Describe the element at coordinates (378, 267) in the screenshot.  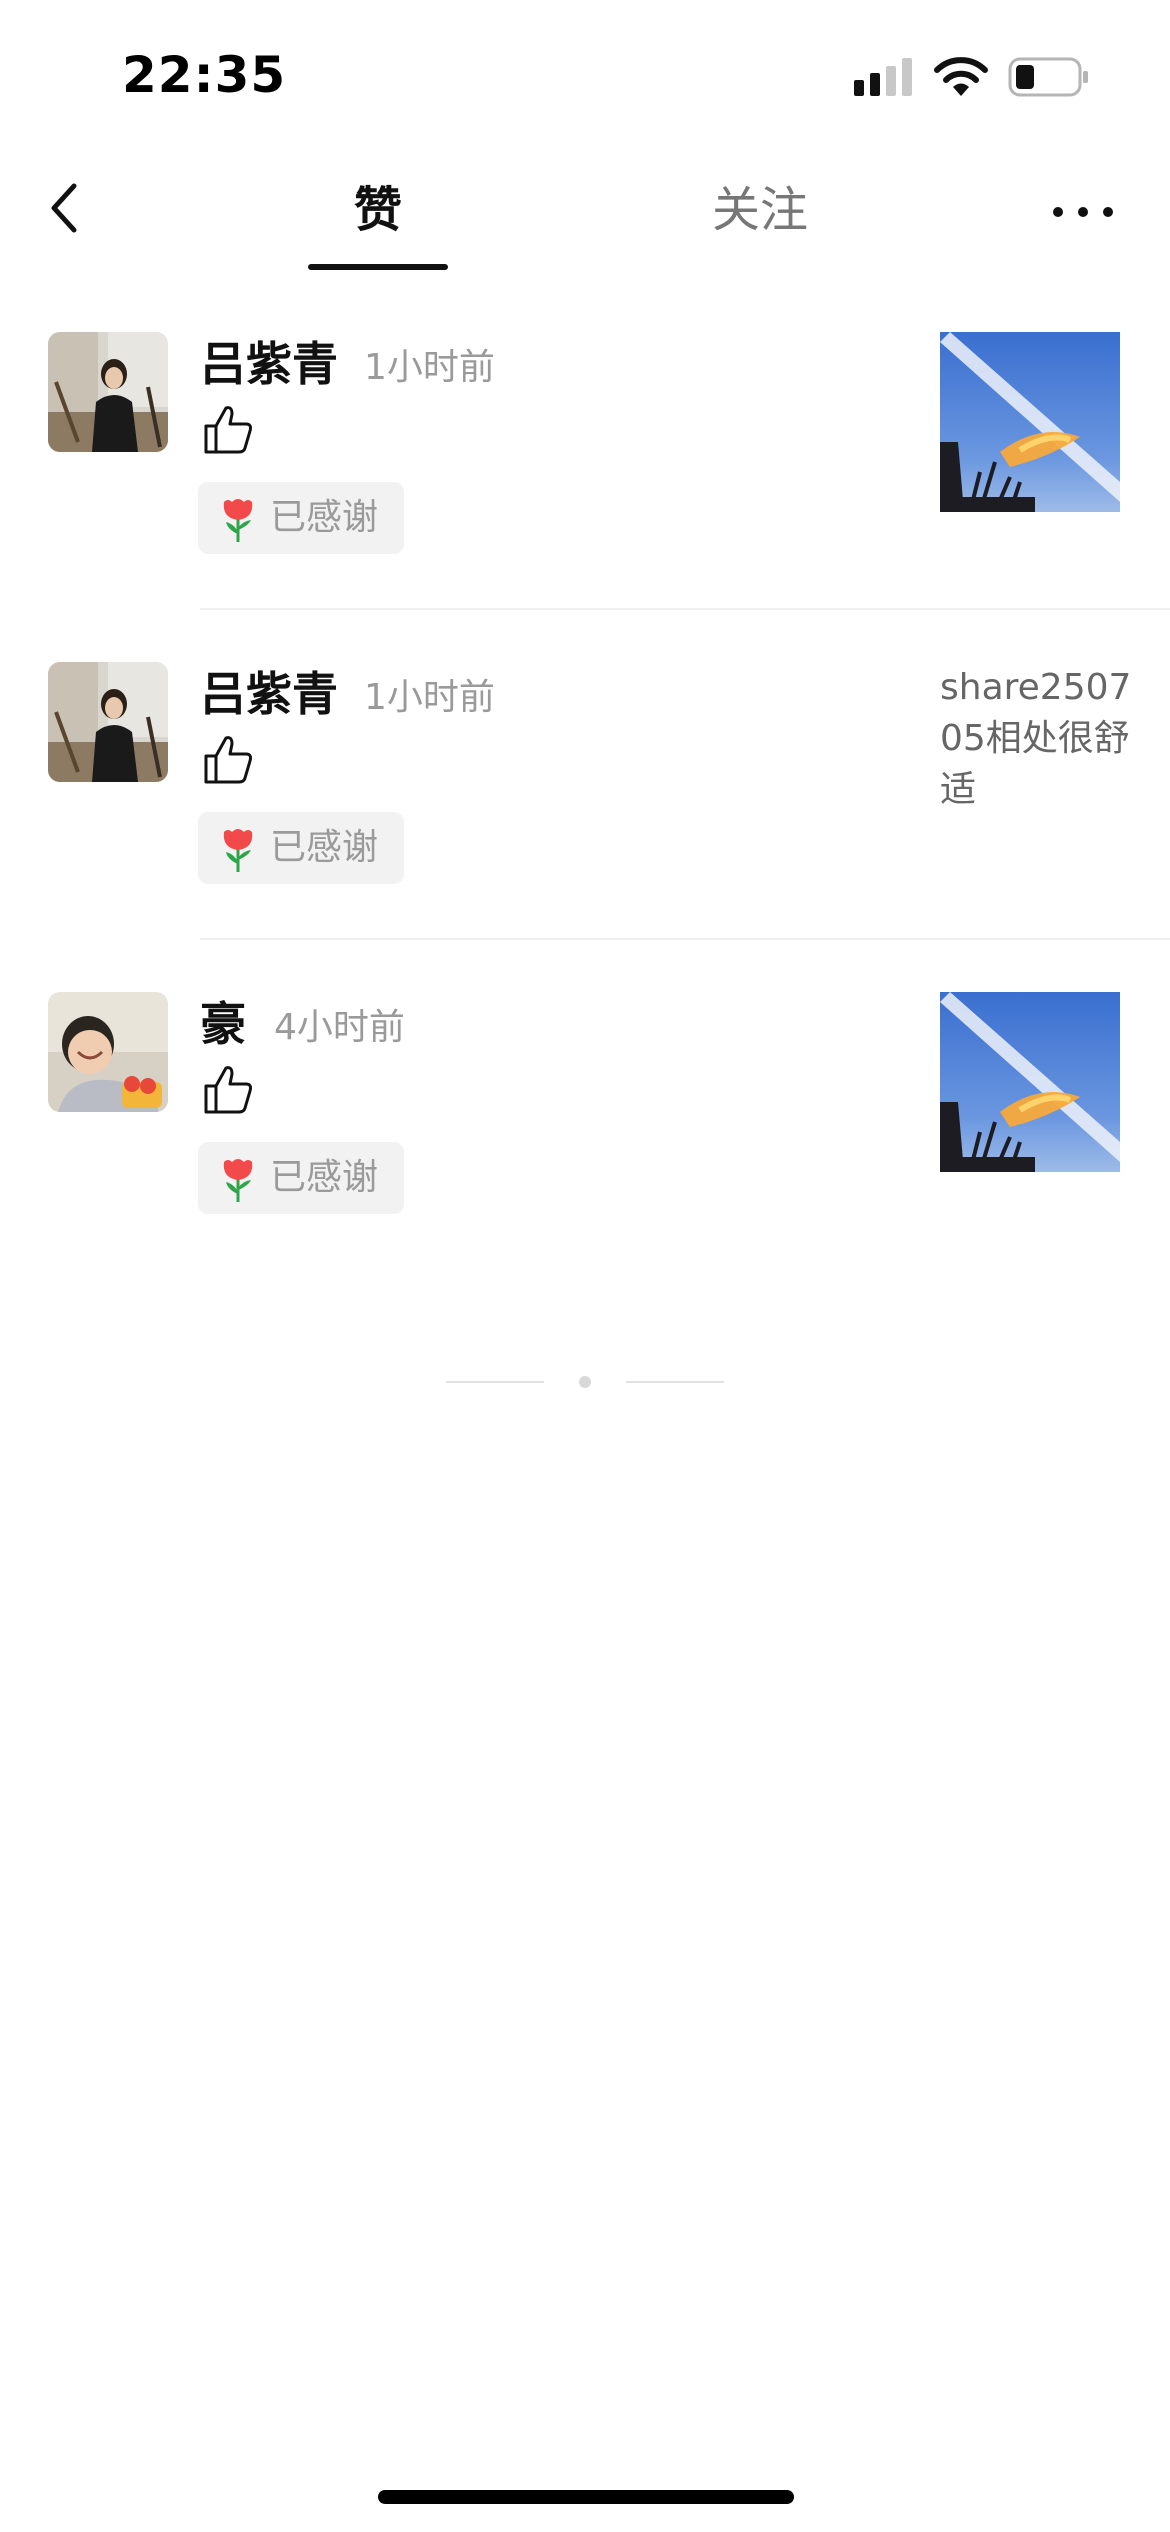
I see `active-tab-indicator` at that location.